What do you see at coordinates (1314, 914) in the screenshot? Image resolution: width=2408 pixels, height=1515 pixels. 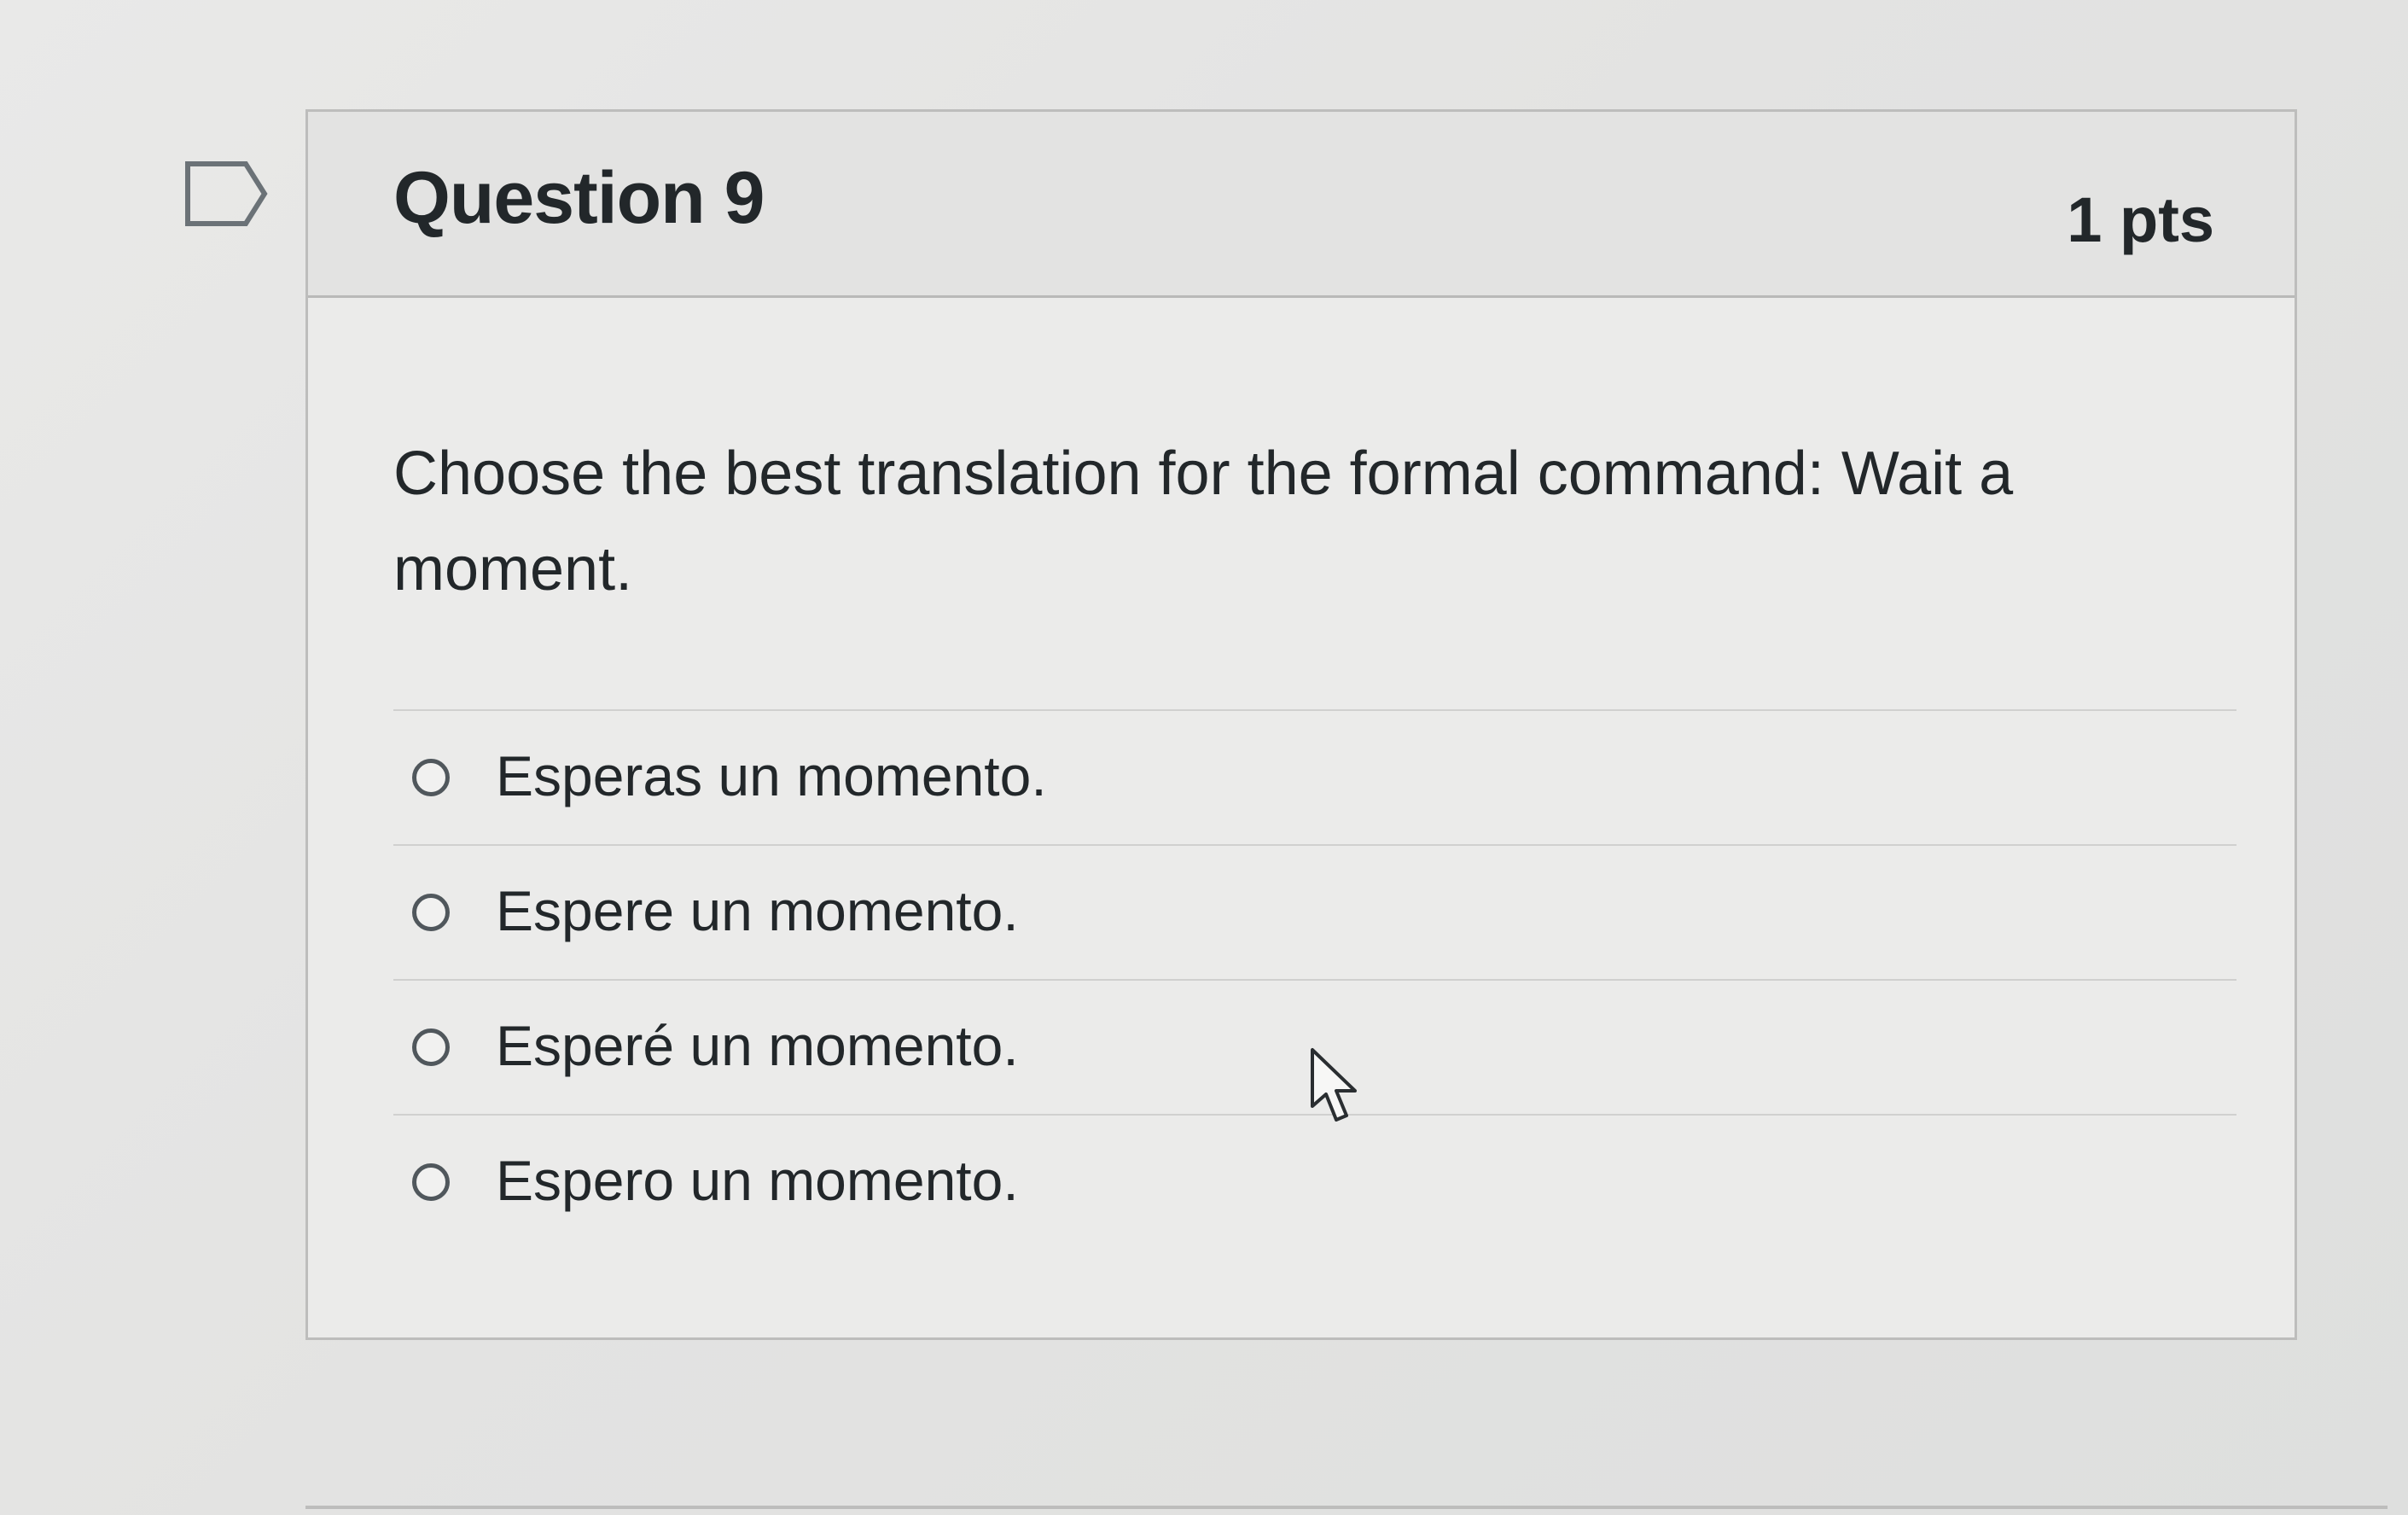 I see `answer-option: Espere un momento.` at bounding box center [1314, 914].